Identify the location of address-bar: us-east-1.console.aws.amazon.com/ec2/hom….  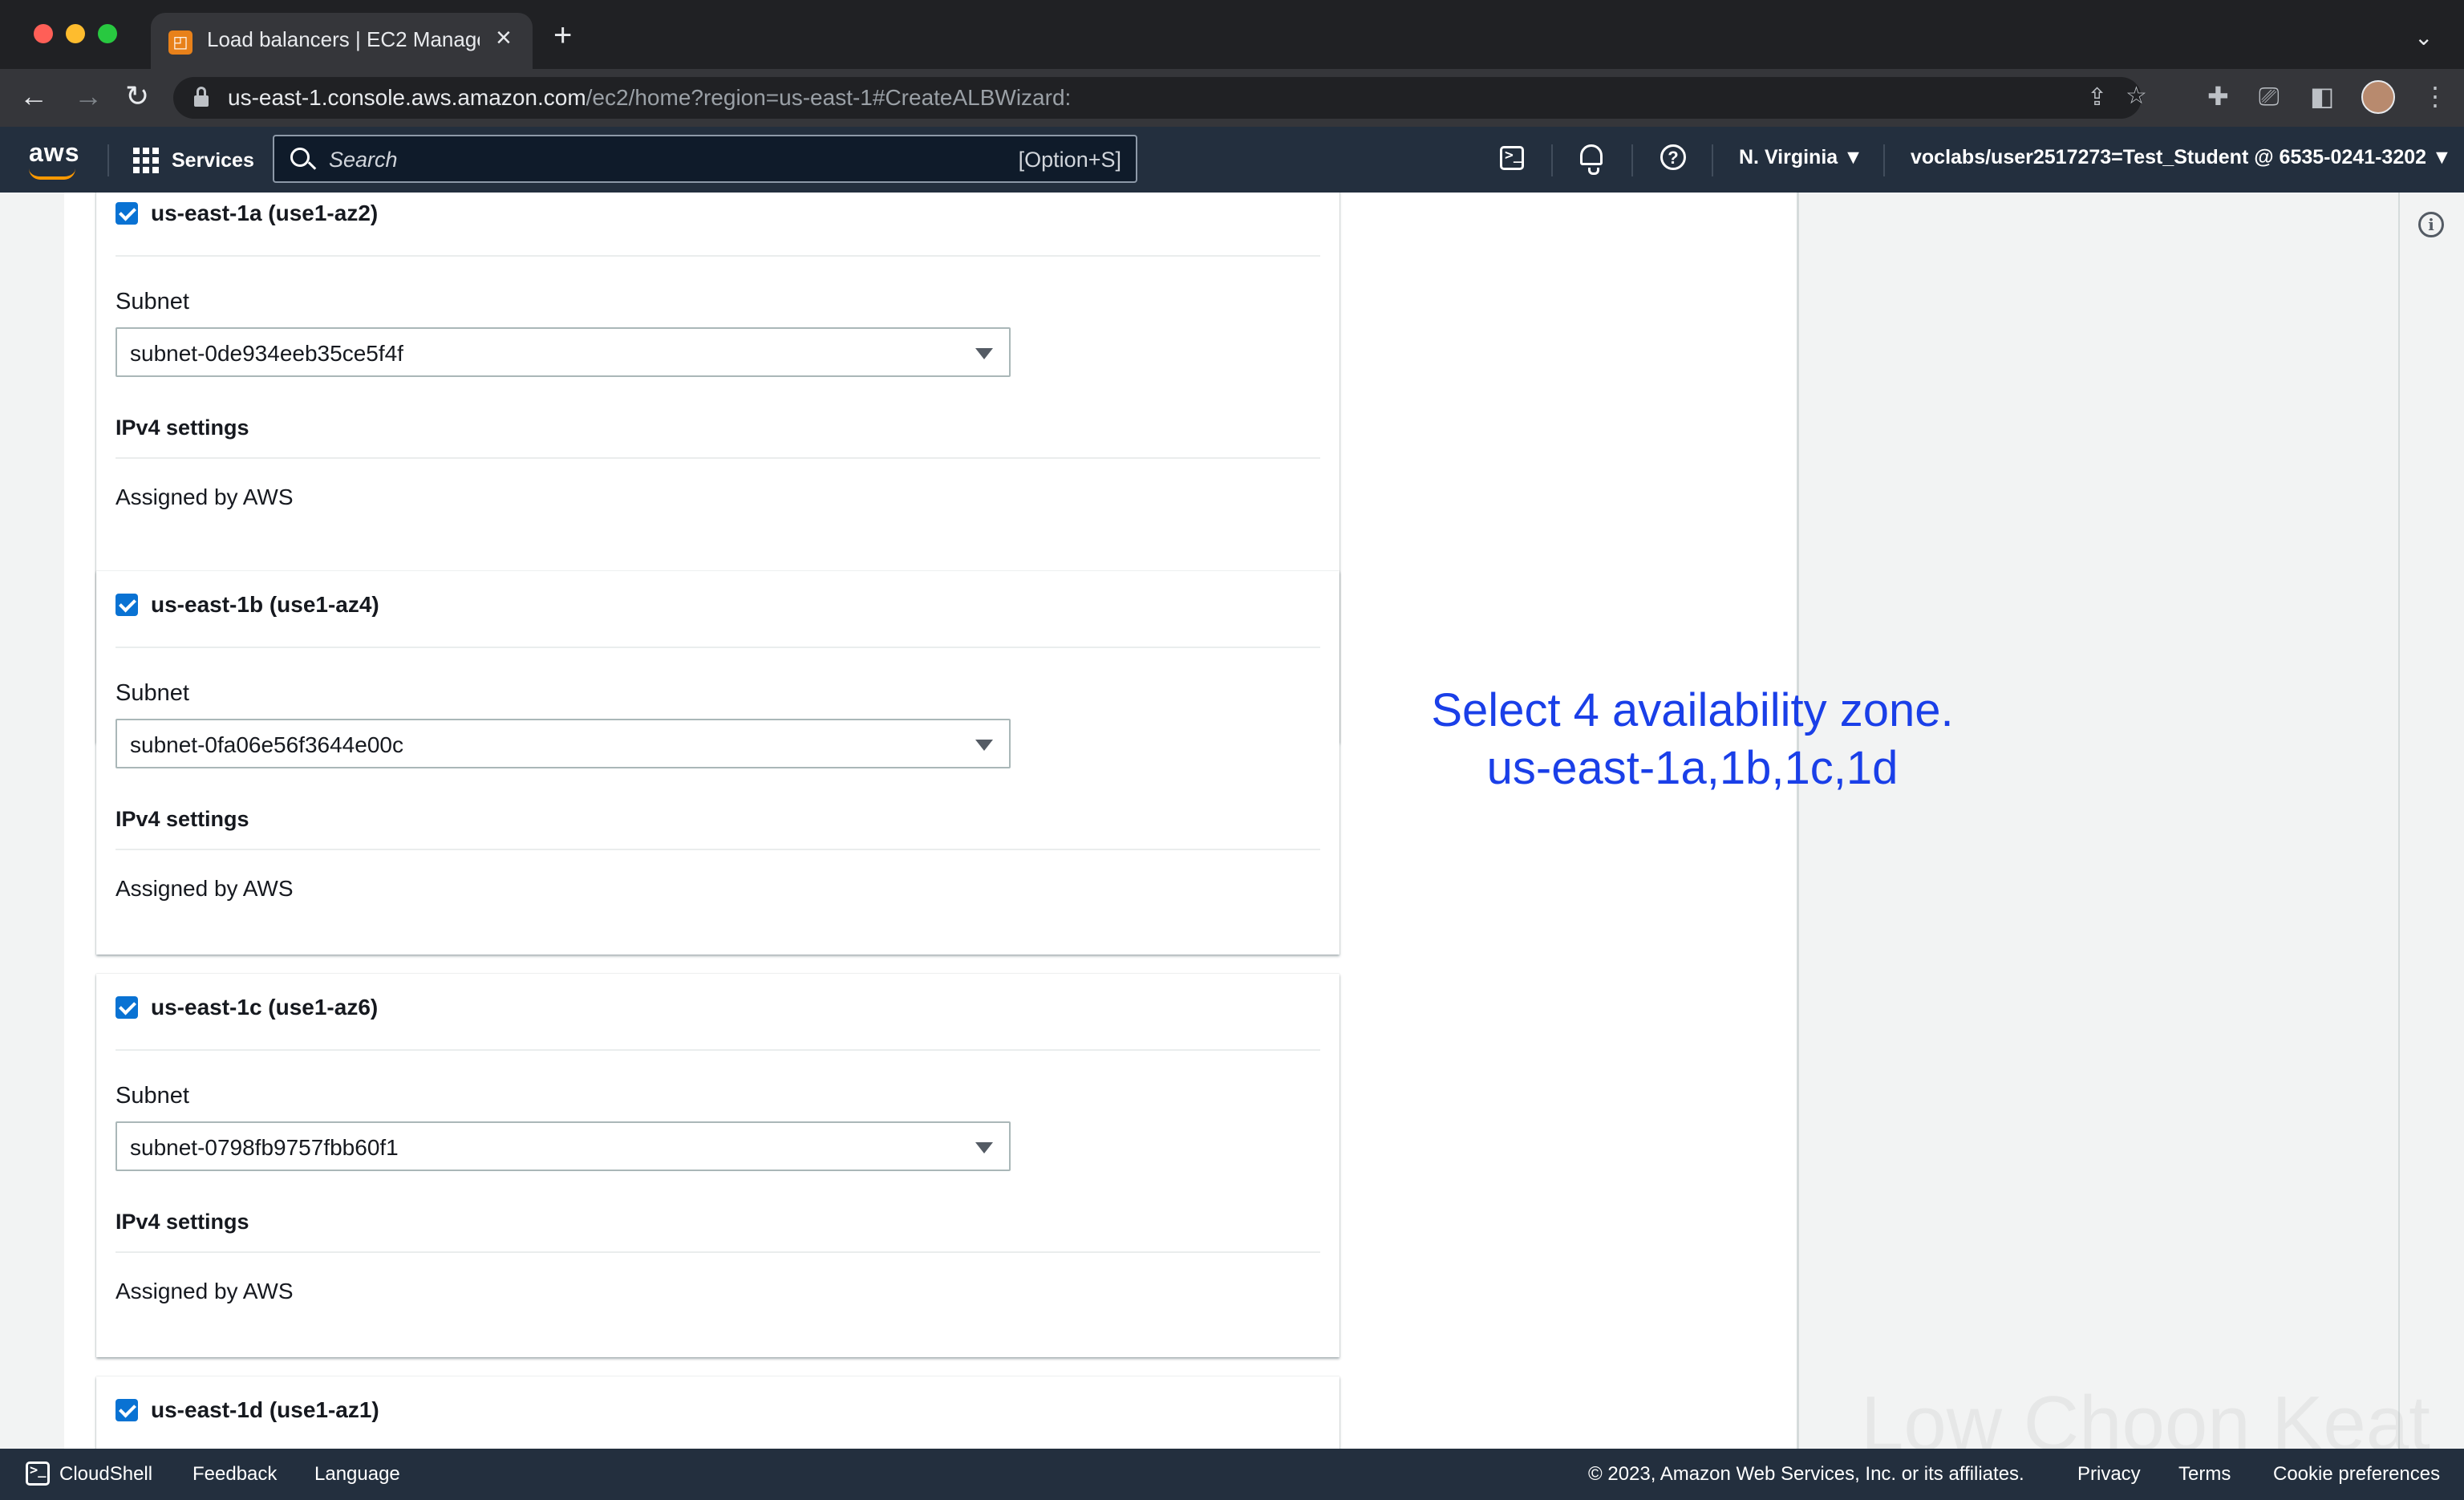
(1160, 98).